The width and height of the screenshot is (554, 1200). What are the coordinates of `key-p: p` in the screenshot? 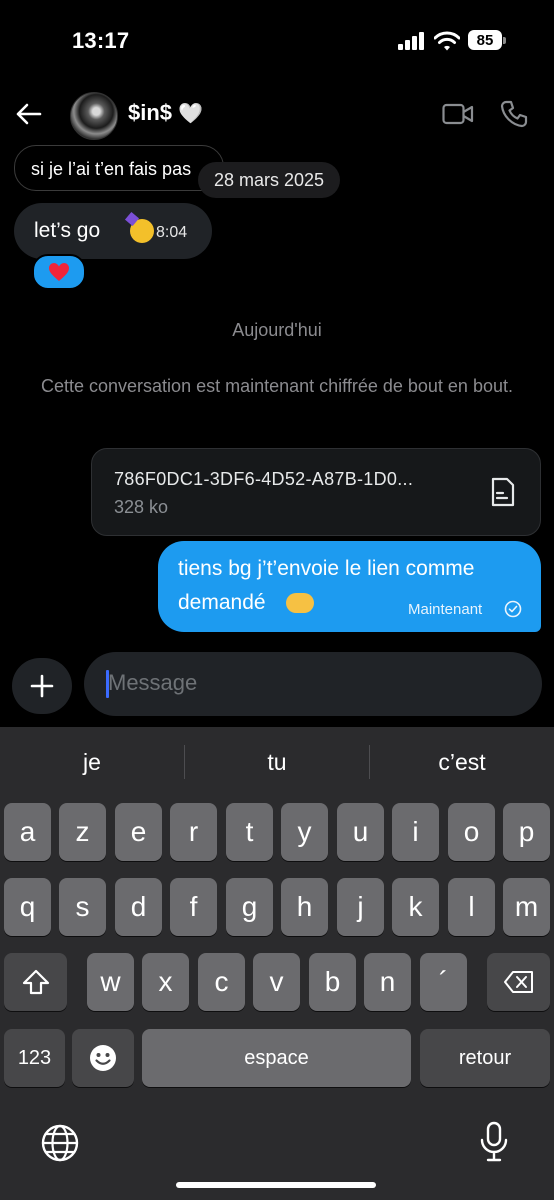 It's located at (526, 832).